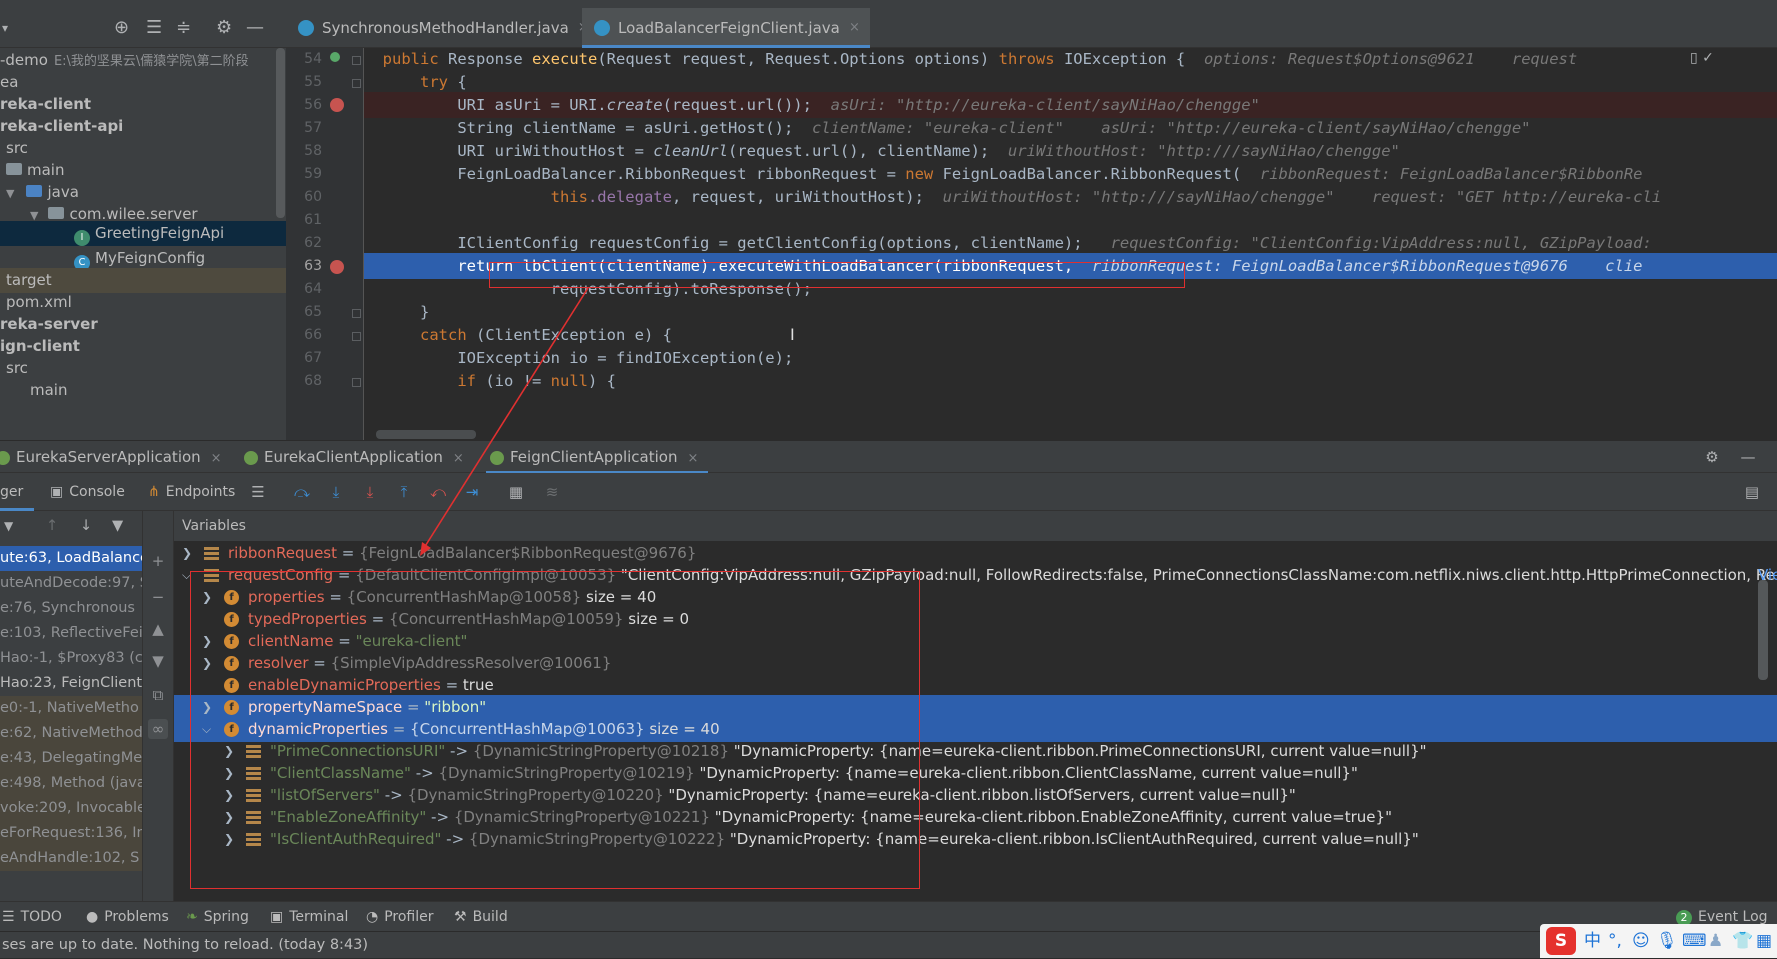 This screenshot has height=959, width=1777. What do you see at coordinates (404, 492) in the screenshot?
I see `step-out-icon: ⤒` at bounding box center [404, 492].